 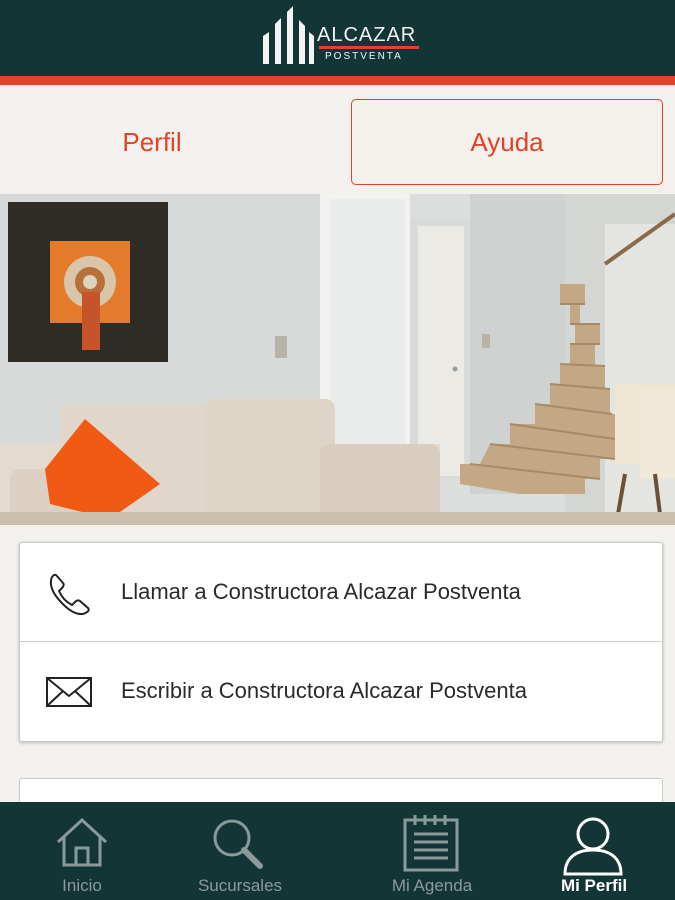 I want to click on home-icon, so click(x=82, y=842).